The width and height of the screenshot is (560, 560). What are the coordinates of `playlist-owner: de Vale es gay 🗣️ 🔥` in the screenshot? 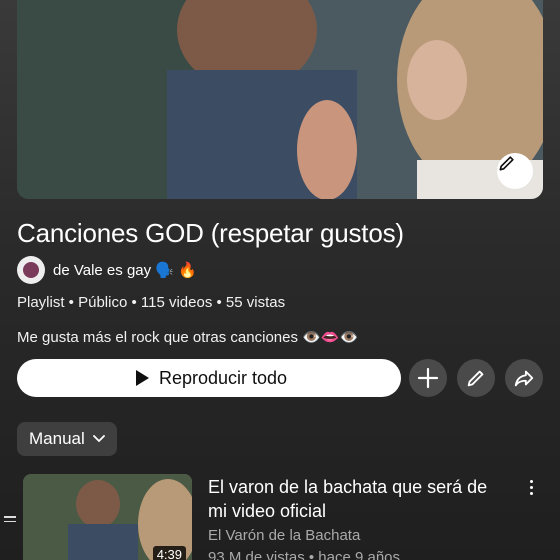 It's located at (107, 270).